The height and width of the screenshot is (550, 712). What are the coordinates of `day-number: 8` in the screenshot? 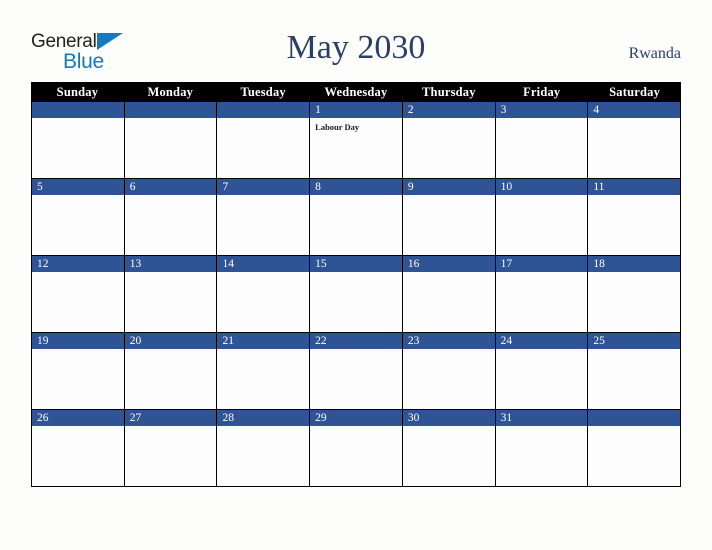 It's located at (356, 187).